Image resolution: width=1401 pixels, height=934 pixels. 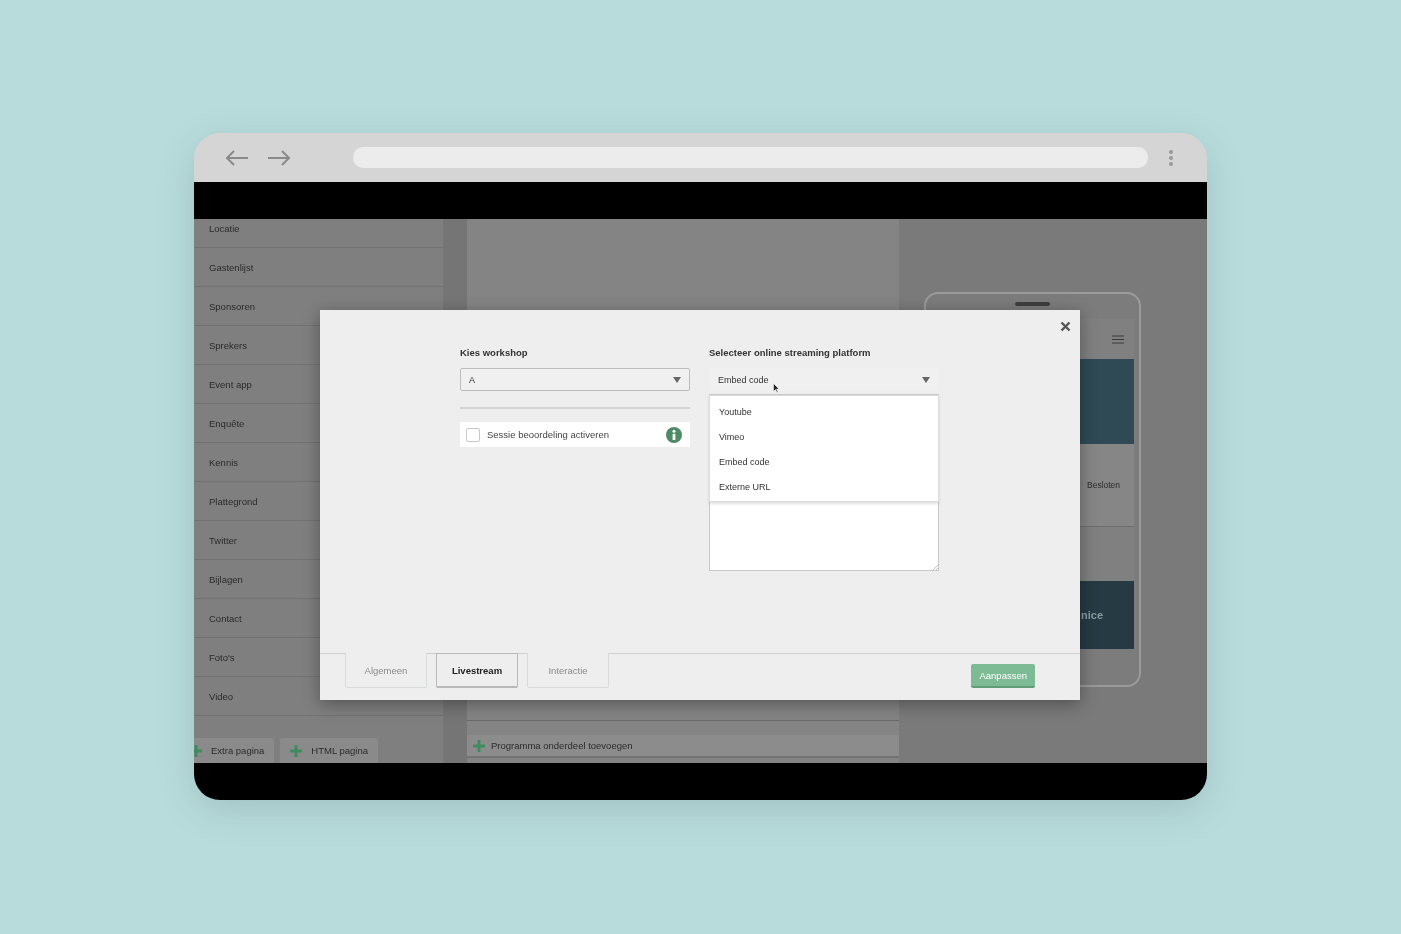 What do you see at coordinates (234, 750) in the screenshot?
I see `add-page-button: Extra pagina` at bounding box center [234, 750].